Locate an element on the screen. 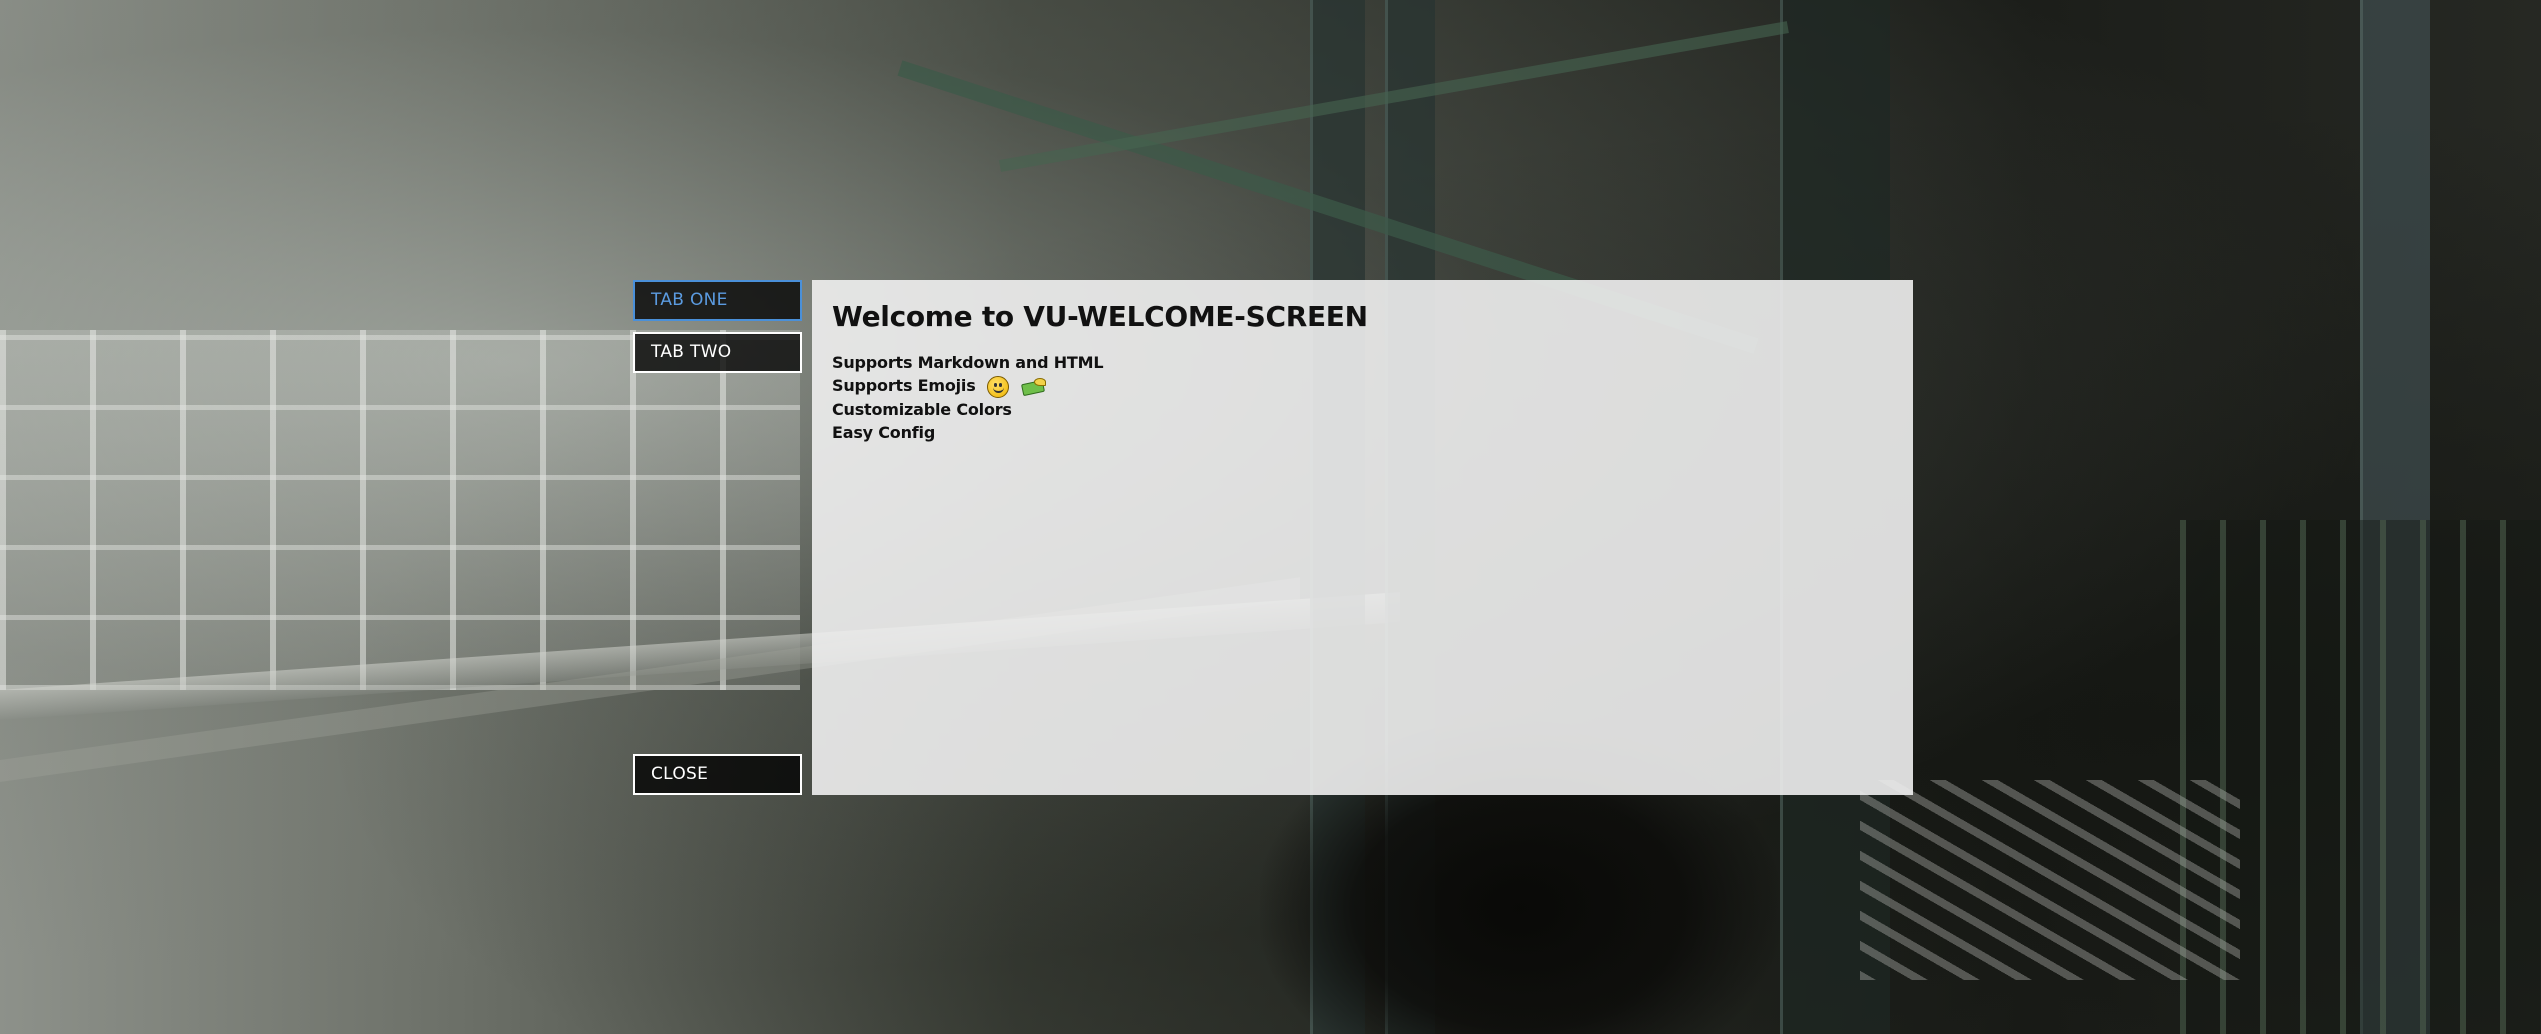  feature-markdown-html: Supports Markdown and HTML is located at coordinates (1362, 362).